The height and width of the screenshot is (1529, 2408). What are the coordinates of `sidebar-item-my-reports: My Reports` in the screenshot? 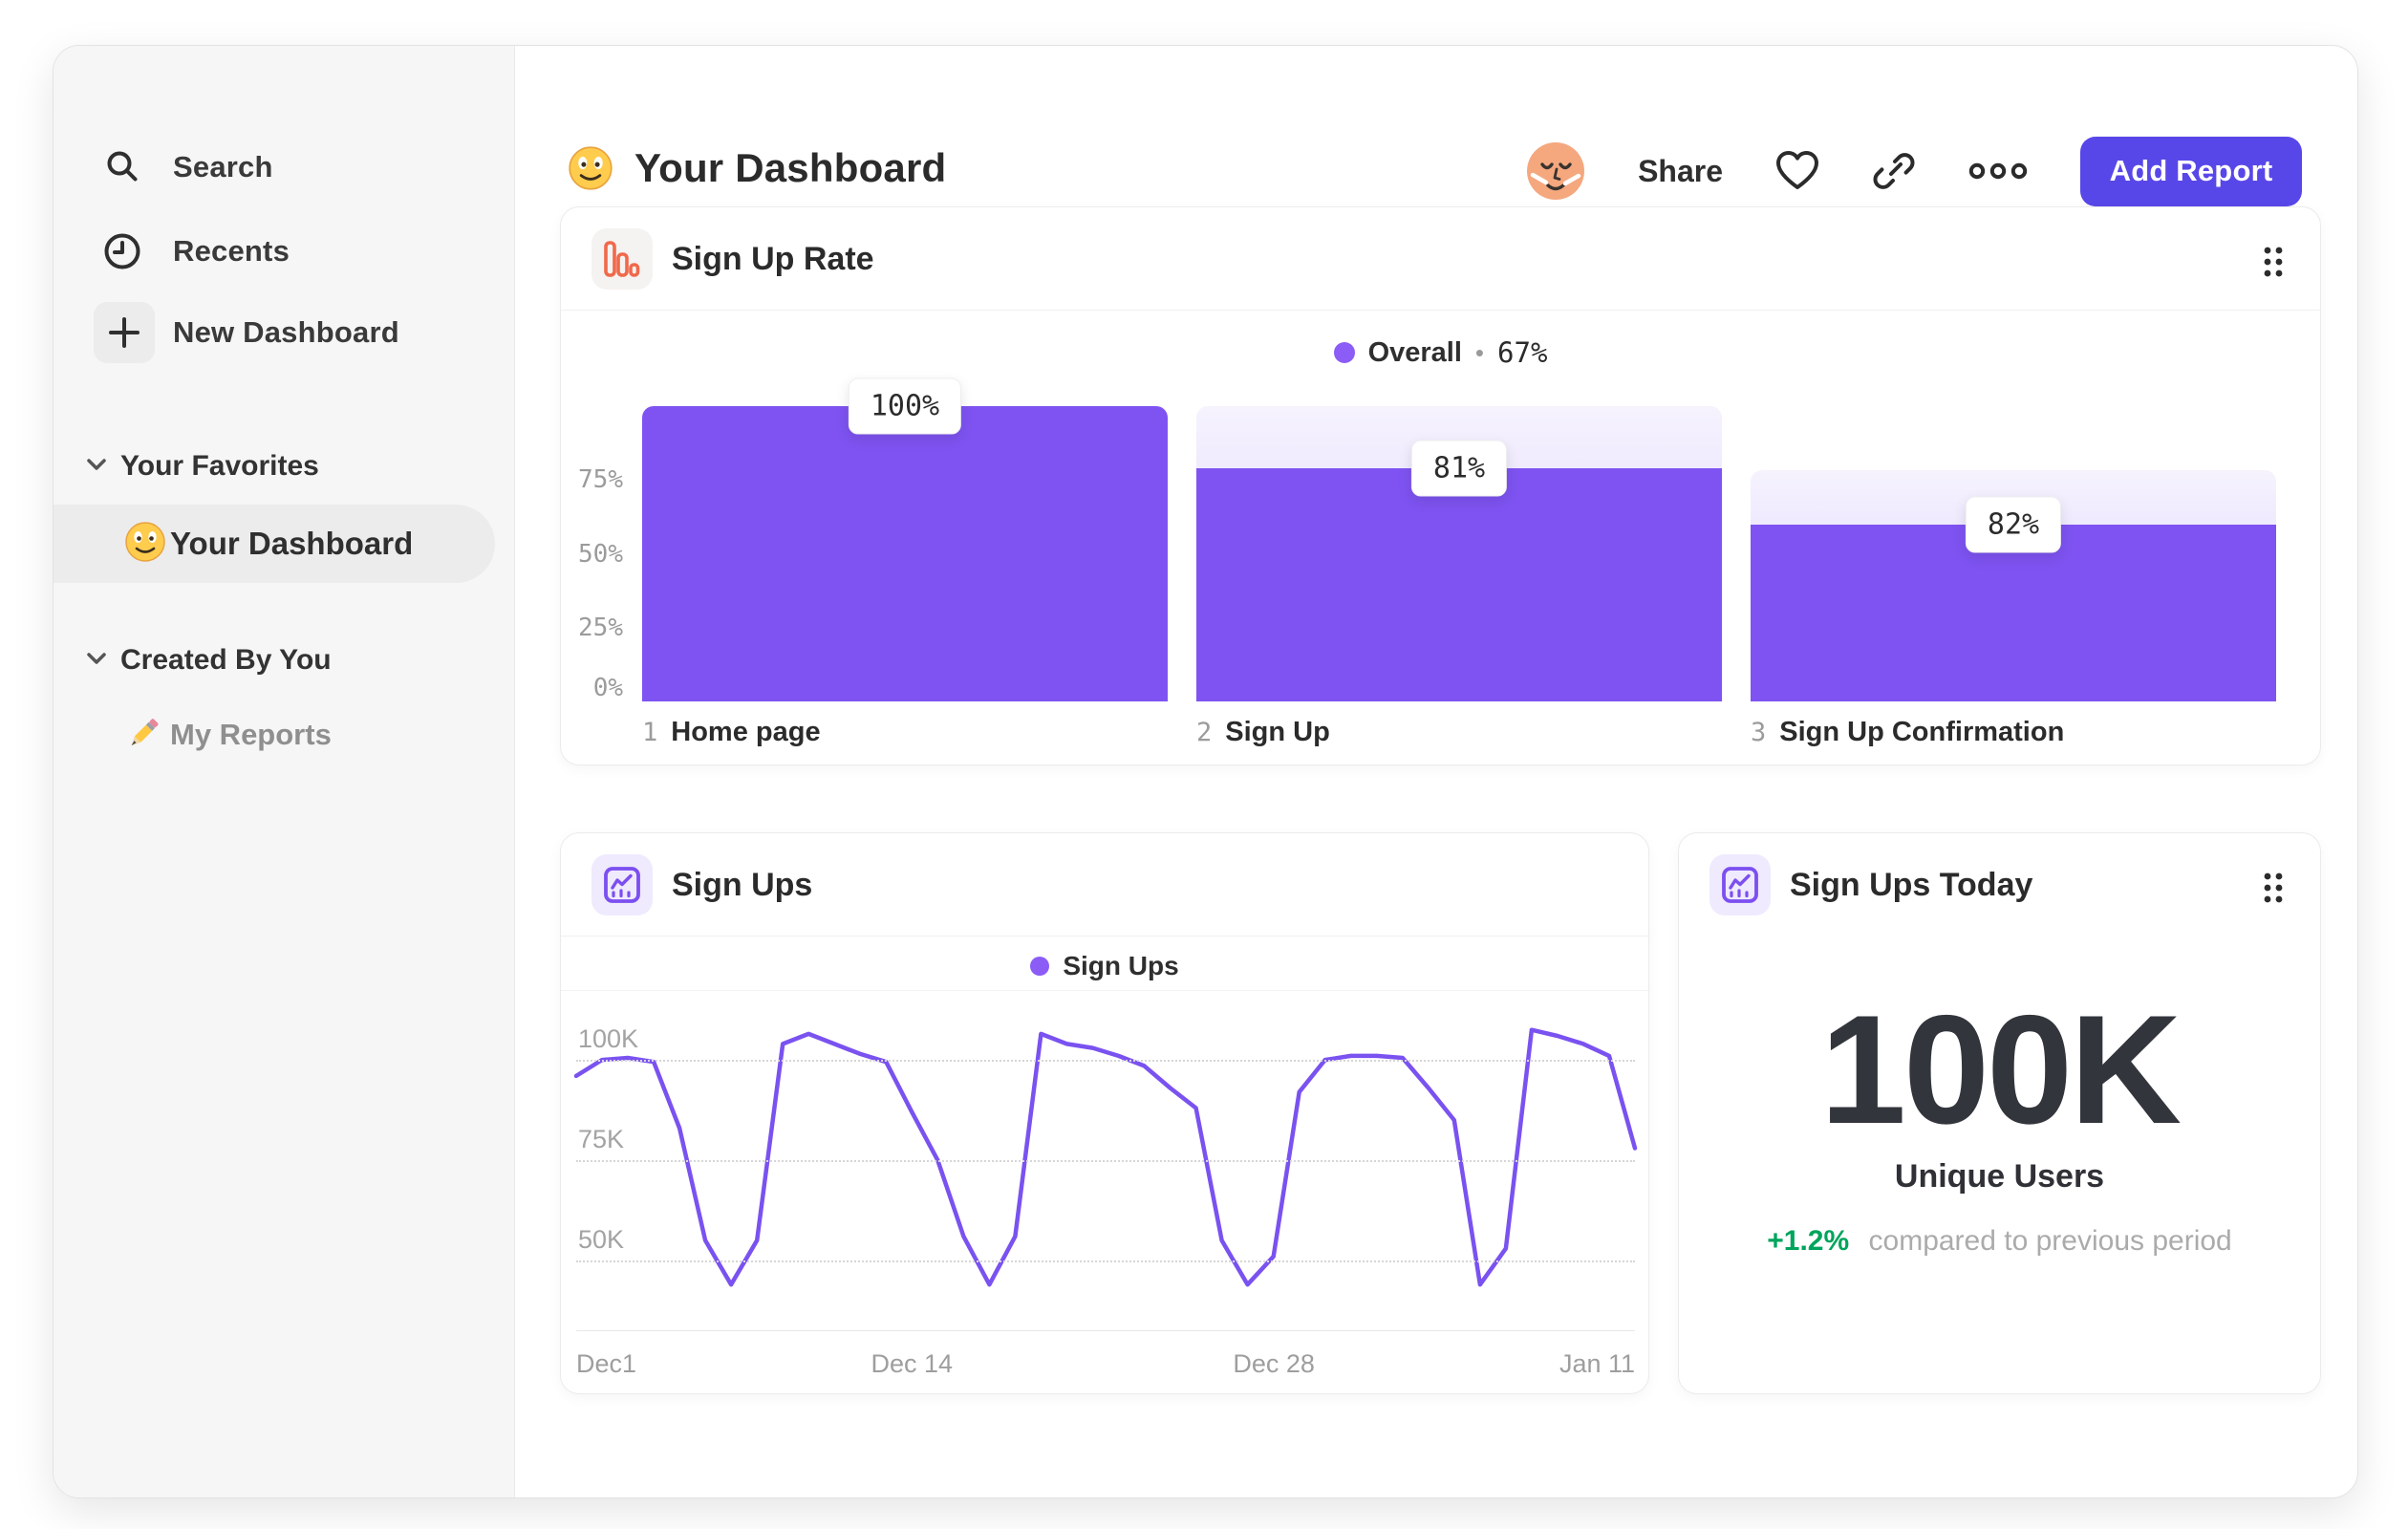 It's located at (284, 735).